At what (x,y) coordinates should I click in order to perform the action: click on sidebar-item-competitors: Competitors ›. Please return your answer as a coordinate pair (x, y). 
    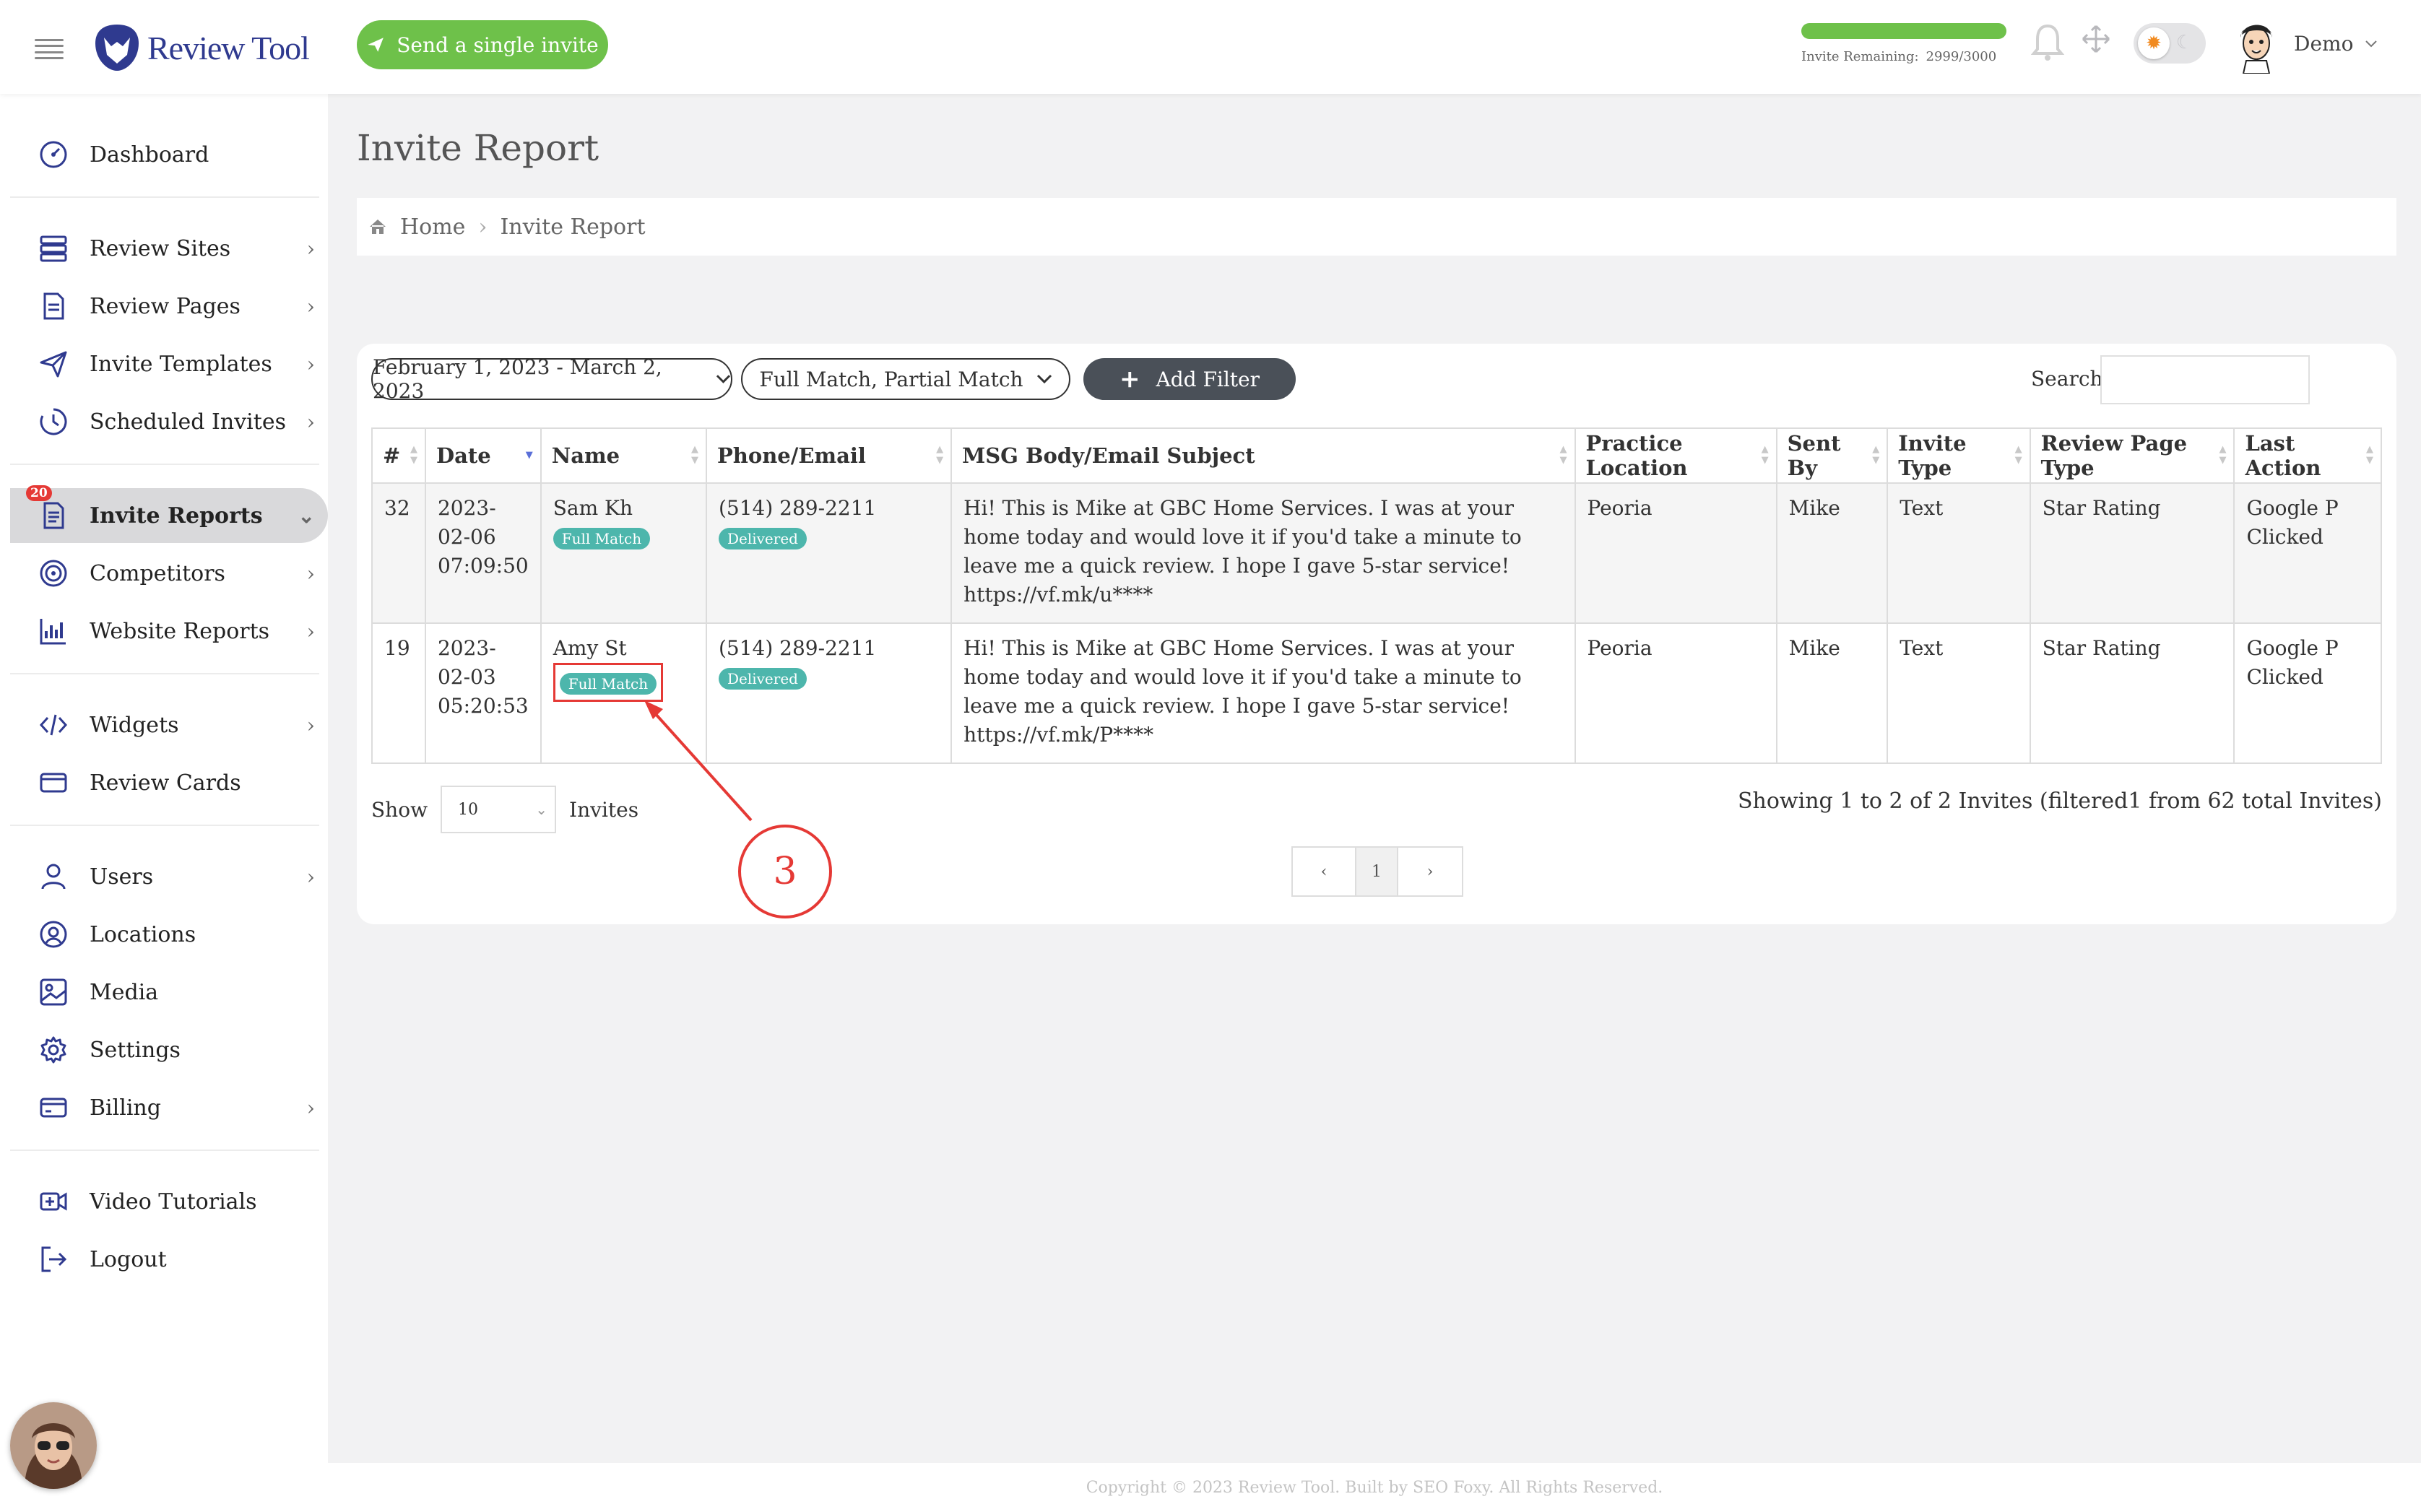
    Looking at the image, I should click on (169, 573).